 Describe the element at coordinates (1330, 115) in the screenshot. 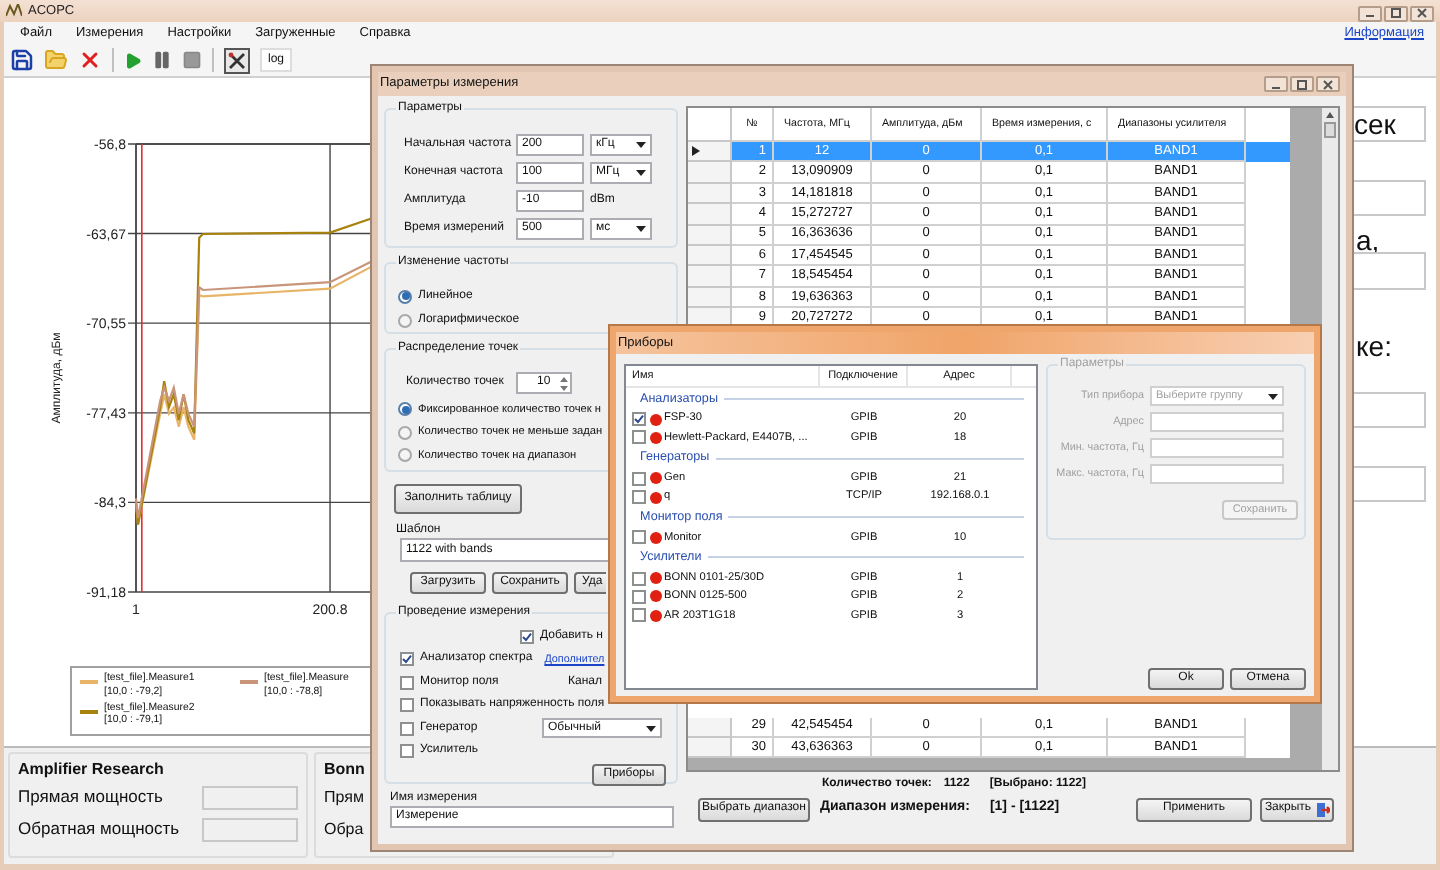

I see `scroll-up-icon` at that location.